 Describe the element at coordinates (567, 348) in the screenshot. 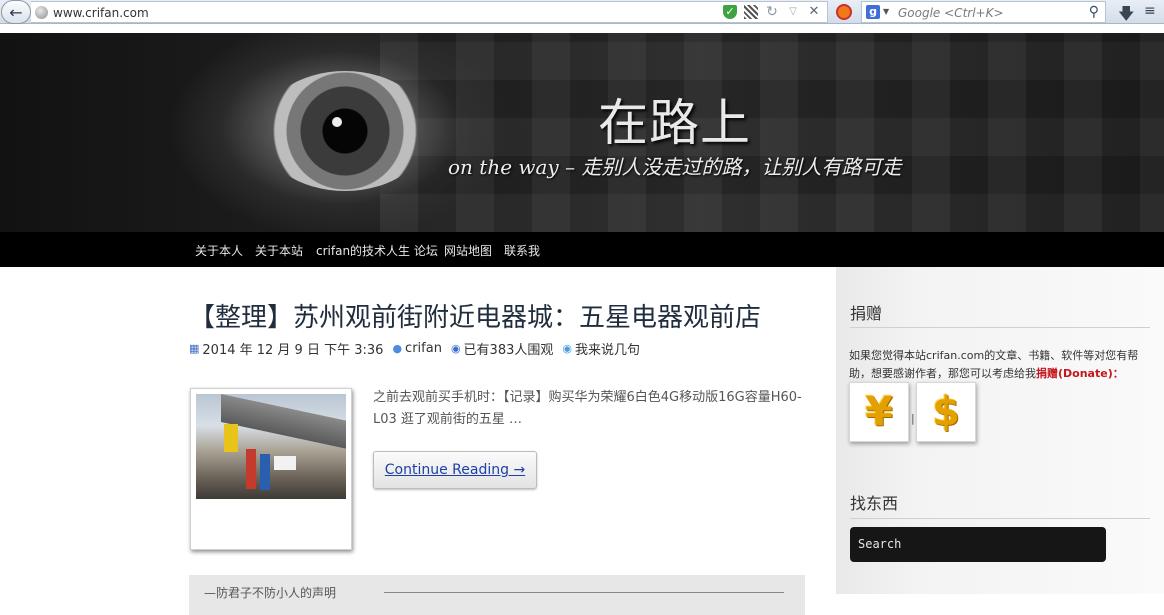

I see `comment-bubble-icon: ◉` at that location.